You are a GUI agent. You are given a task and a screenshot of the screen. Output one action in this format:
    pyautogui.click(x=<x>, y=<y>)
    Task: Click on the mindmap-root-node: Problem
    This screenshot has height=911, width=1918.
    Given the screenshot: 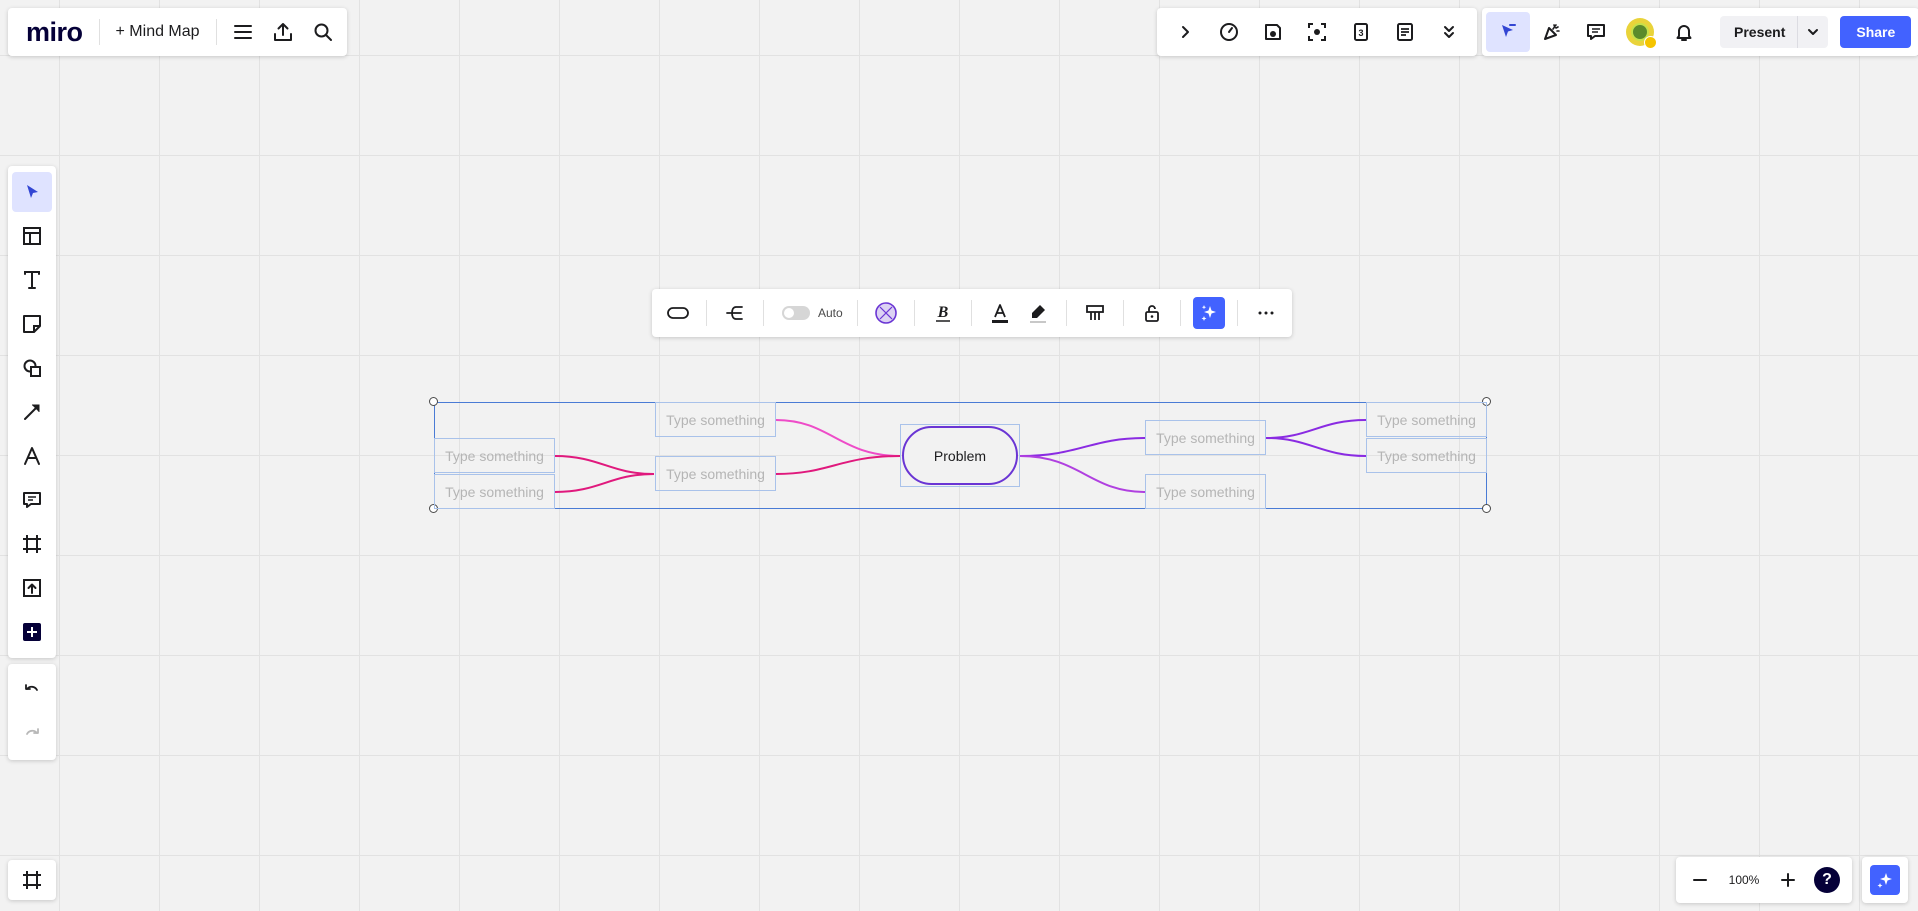 What is the action you would take?
    pyautogui.click(x=960, y=455)
    